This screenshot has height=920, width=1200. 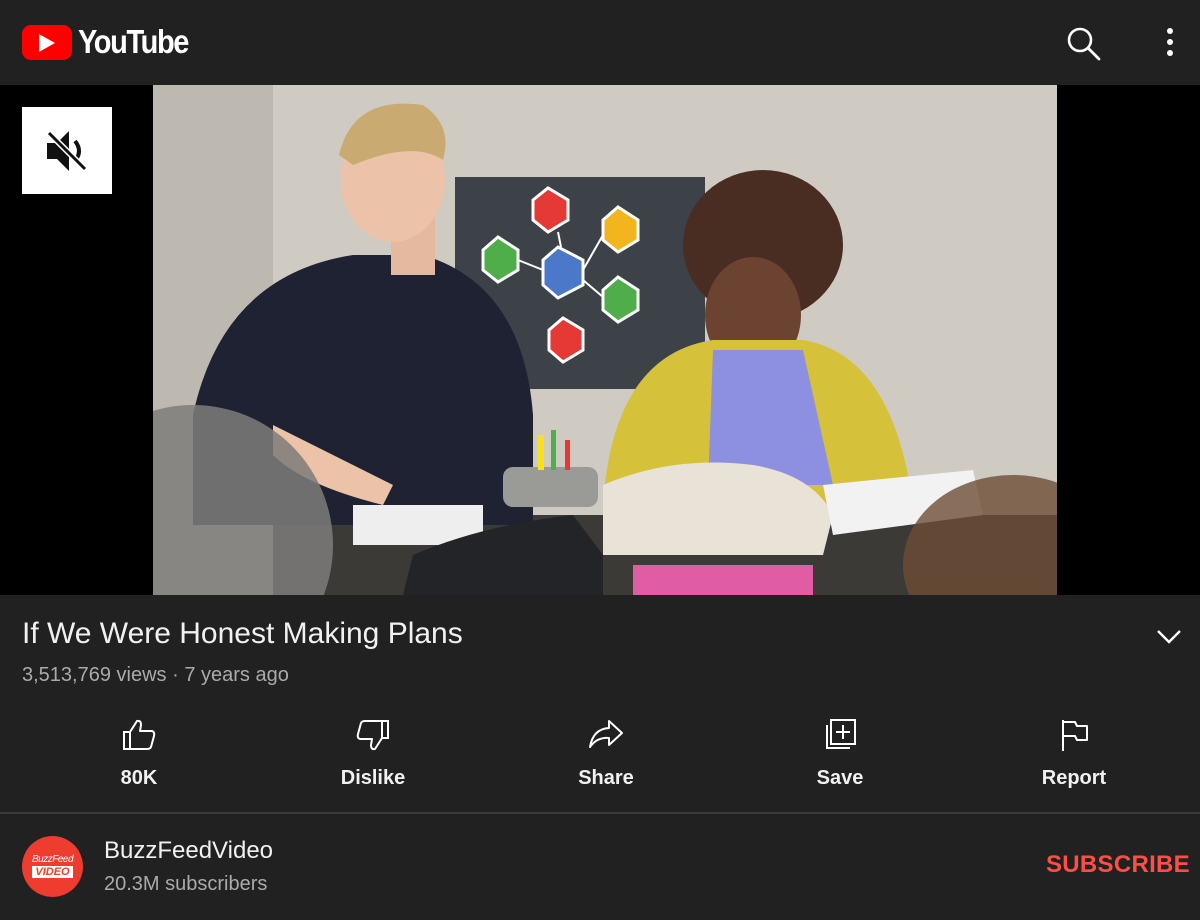 I want to click on dislike-label: Dislike, so click(x=373, y=778).